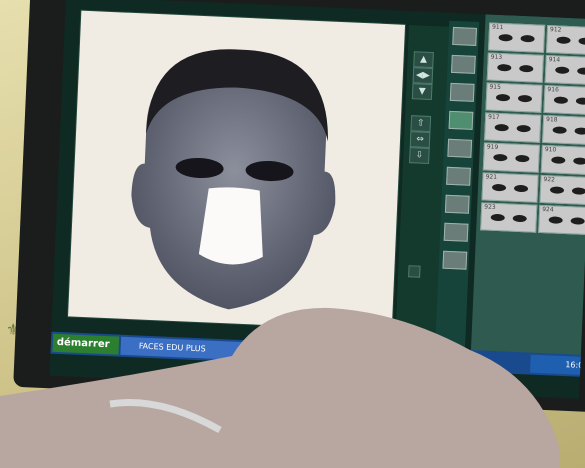 The image size is (585, 468). What do you see at coordinates (515, 67) in the screenshot?
I see `gallery-cell: 913` at bounding box center [515, 67].